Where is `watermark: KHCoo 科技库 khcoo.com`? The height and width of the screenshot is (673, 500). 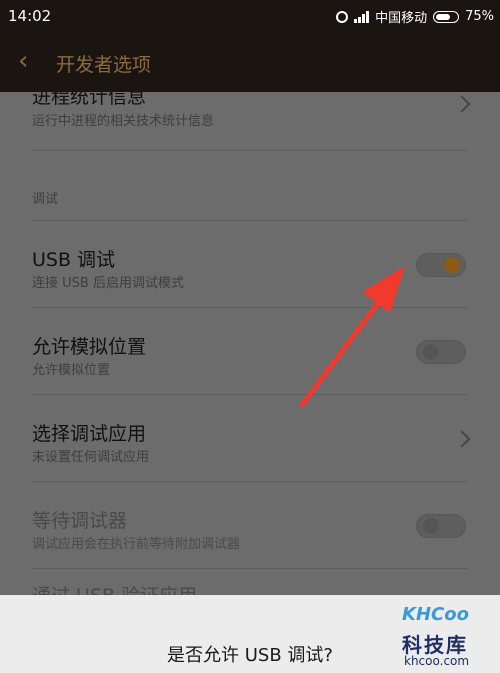
watermark: KHCoo 科技库 khcoo.com is located at coordinates (442, 635).